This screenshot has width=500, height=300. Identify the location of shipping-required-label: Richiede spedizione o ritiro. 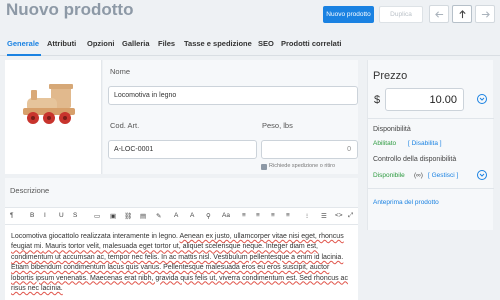
(302, 166).